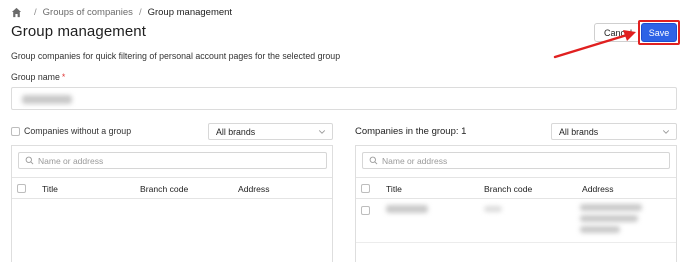 This screenshot has height=262, width=688. I want to click on breadcrumb-groups-link: Groups of companies, so click(88, 12).